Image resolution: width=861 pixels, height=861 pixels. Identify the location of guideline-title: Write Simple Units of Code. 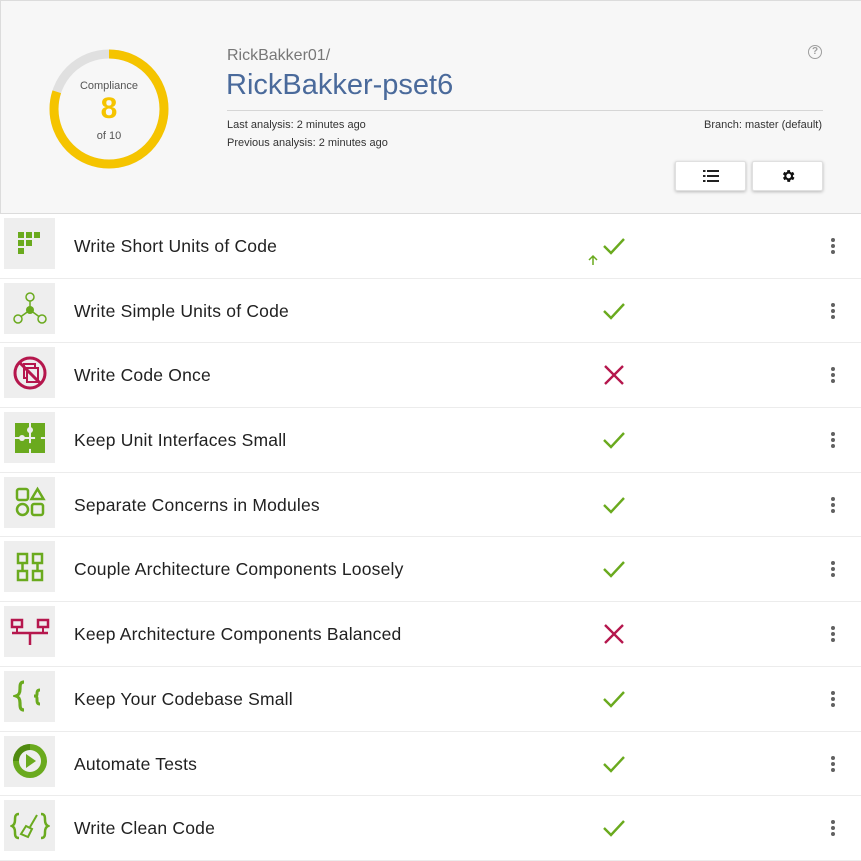
(181, 310).